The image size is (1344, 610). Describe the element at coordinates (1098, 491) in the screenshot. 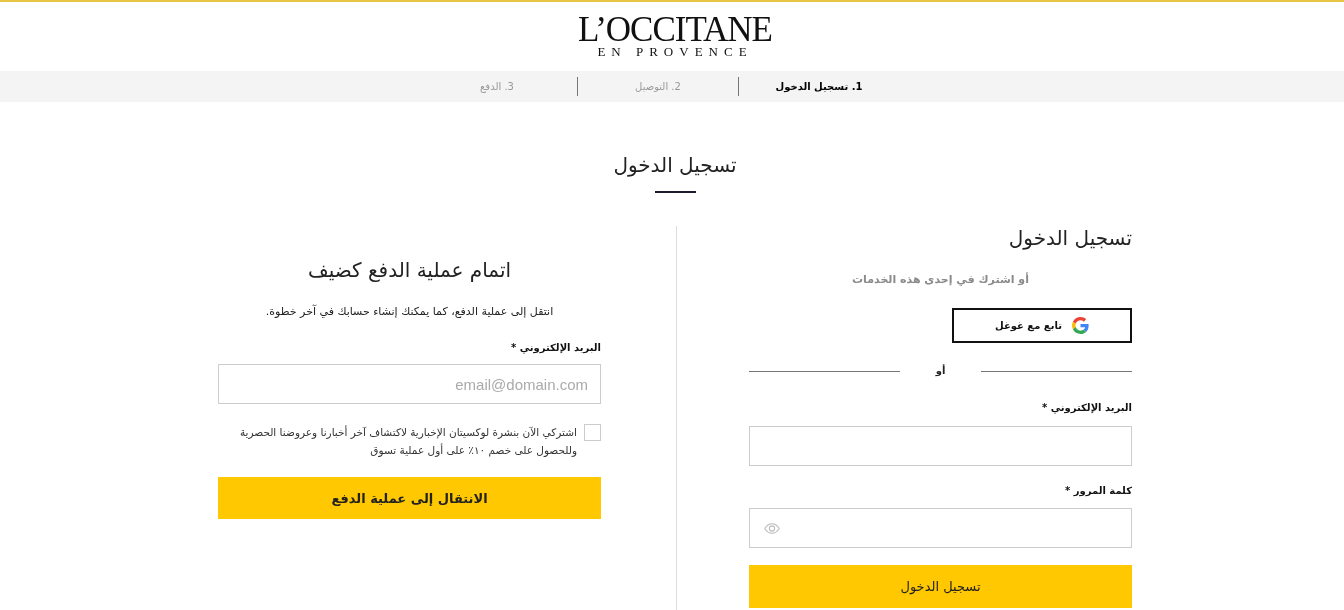

I see `field-label: كلمة المرور *` at that location.